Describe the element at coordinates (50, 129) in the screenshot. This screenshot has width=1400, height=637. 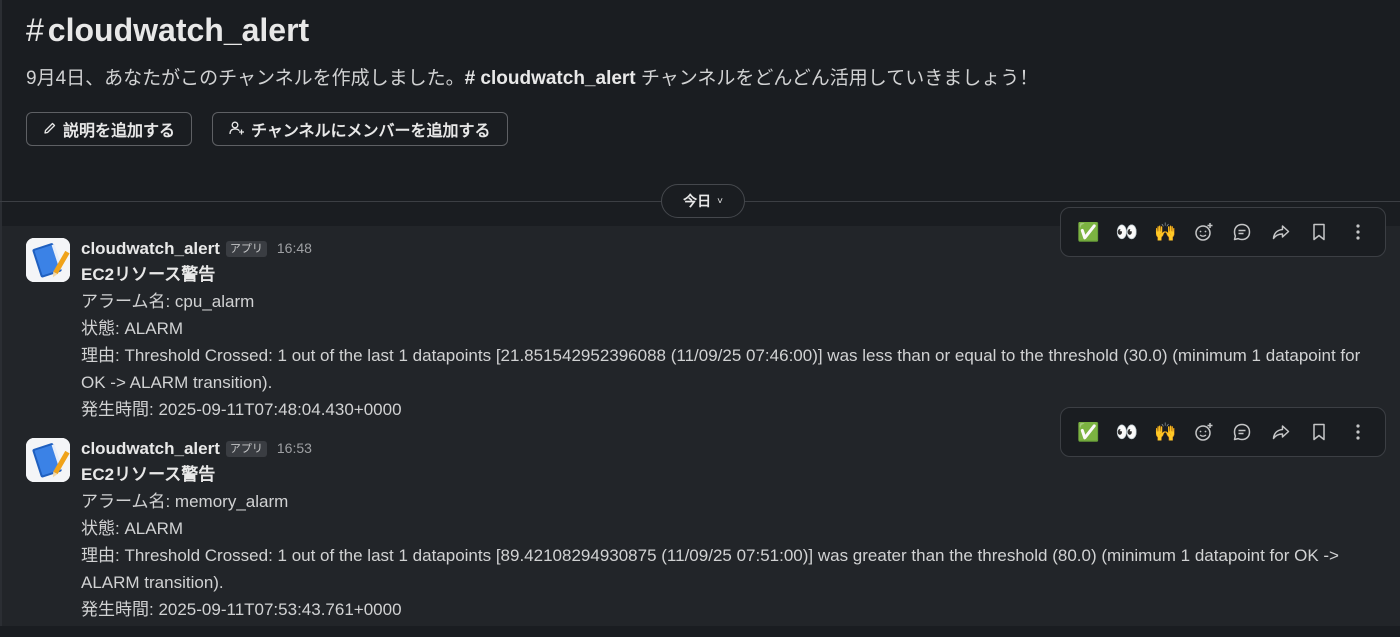
I see `pencil-icon` at that location.